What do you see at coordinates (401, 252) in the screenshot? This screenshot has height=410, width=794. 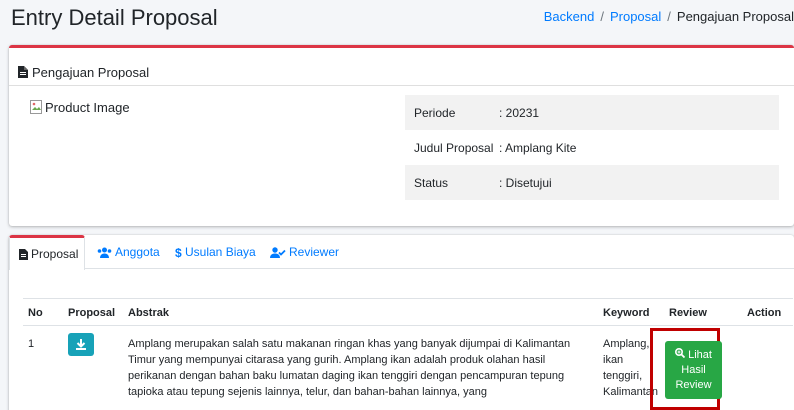 I see `tab-bar: Proposal Anggota $ Usulan Biaya Reviewer` at bounding box center [401, 252].